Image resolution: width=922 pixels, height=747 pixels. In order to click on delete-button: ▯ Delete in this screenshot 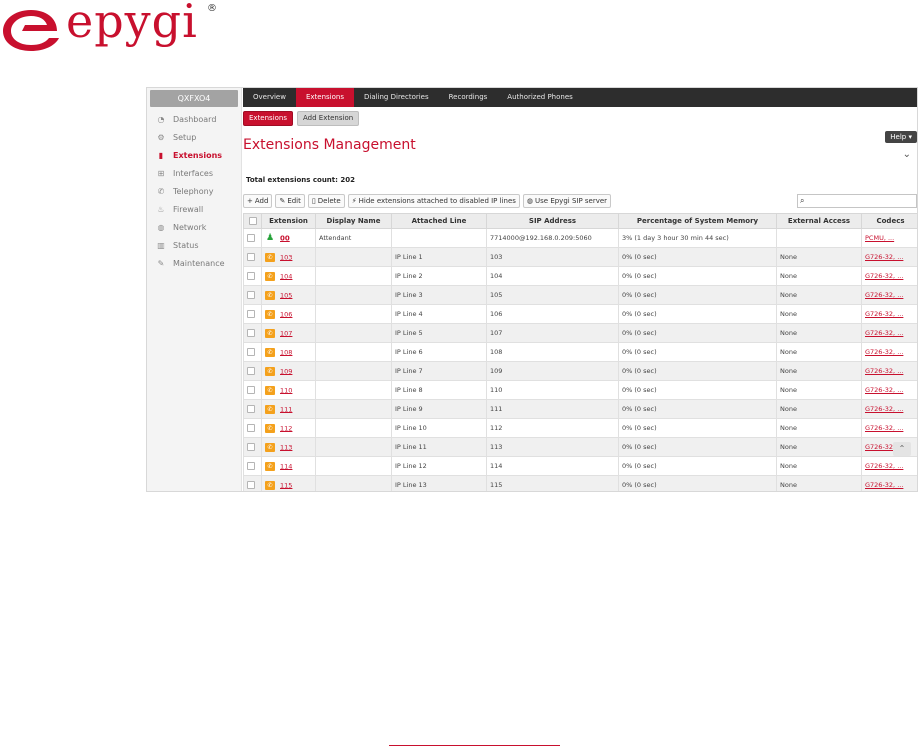, I will do `click(326, 201)`.